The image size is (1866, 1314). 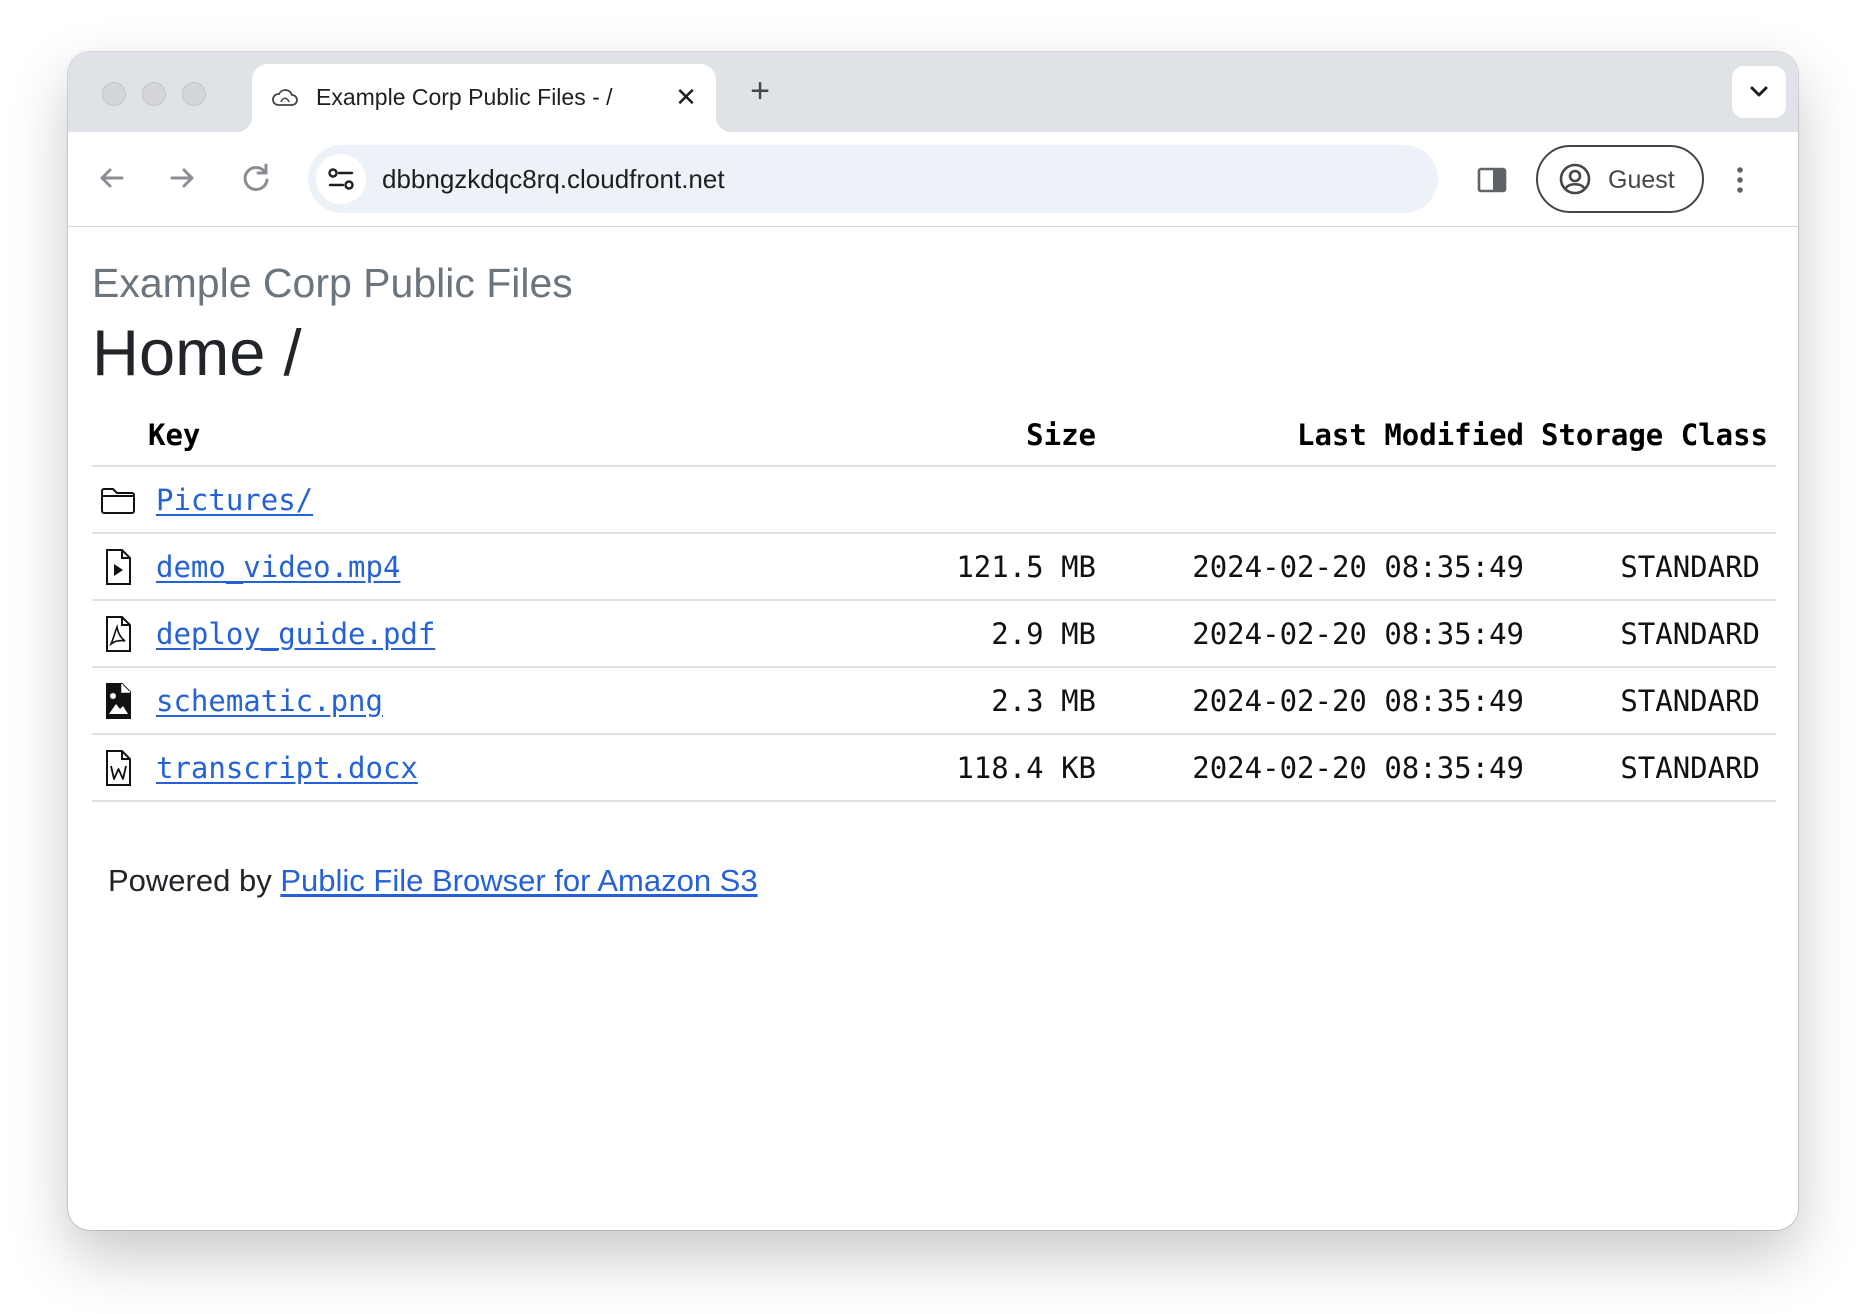 What do you see at coordinates (332, 283) in the screenshot?
I see `bucket-title: Example Corp Public Files` at bounding box center [332, 283].